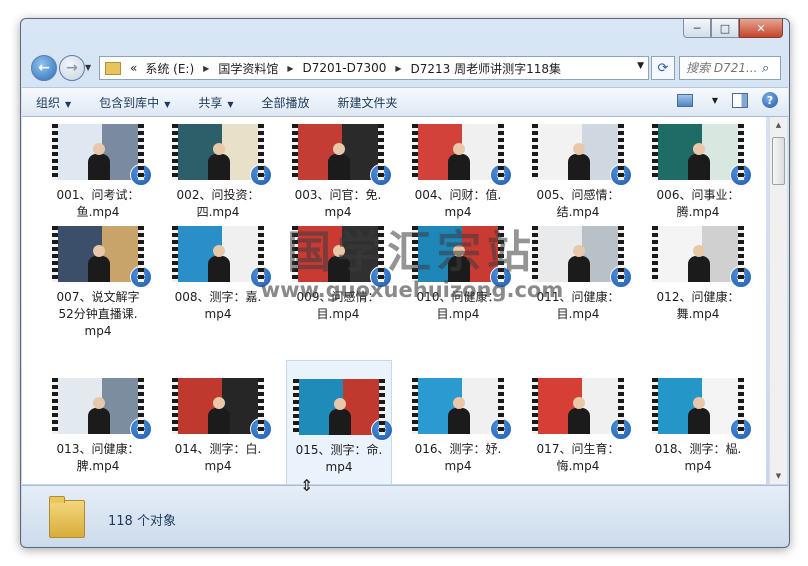  I want to click on file-item: ✱ 006、问事业： 腾.mp4, so click(699, 170).